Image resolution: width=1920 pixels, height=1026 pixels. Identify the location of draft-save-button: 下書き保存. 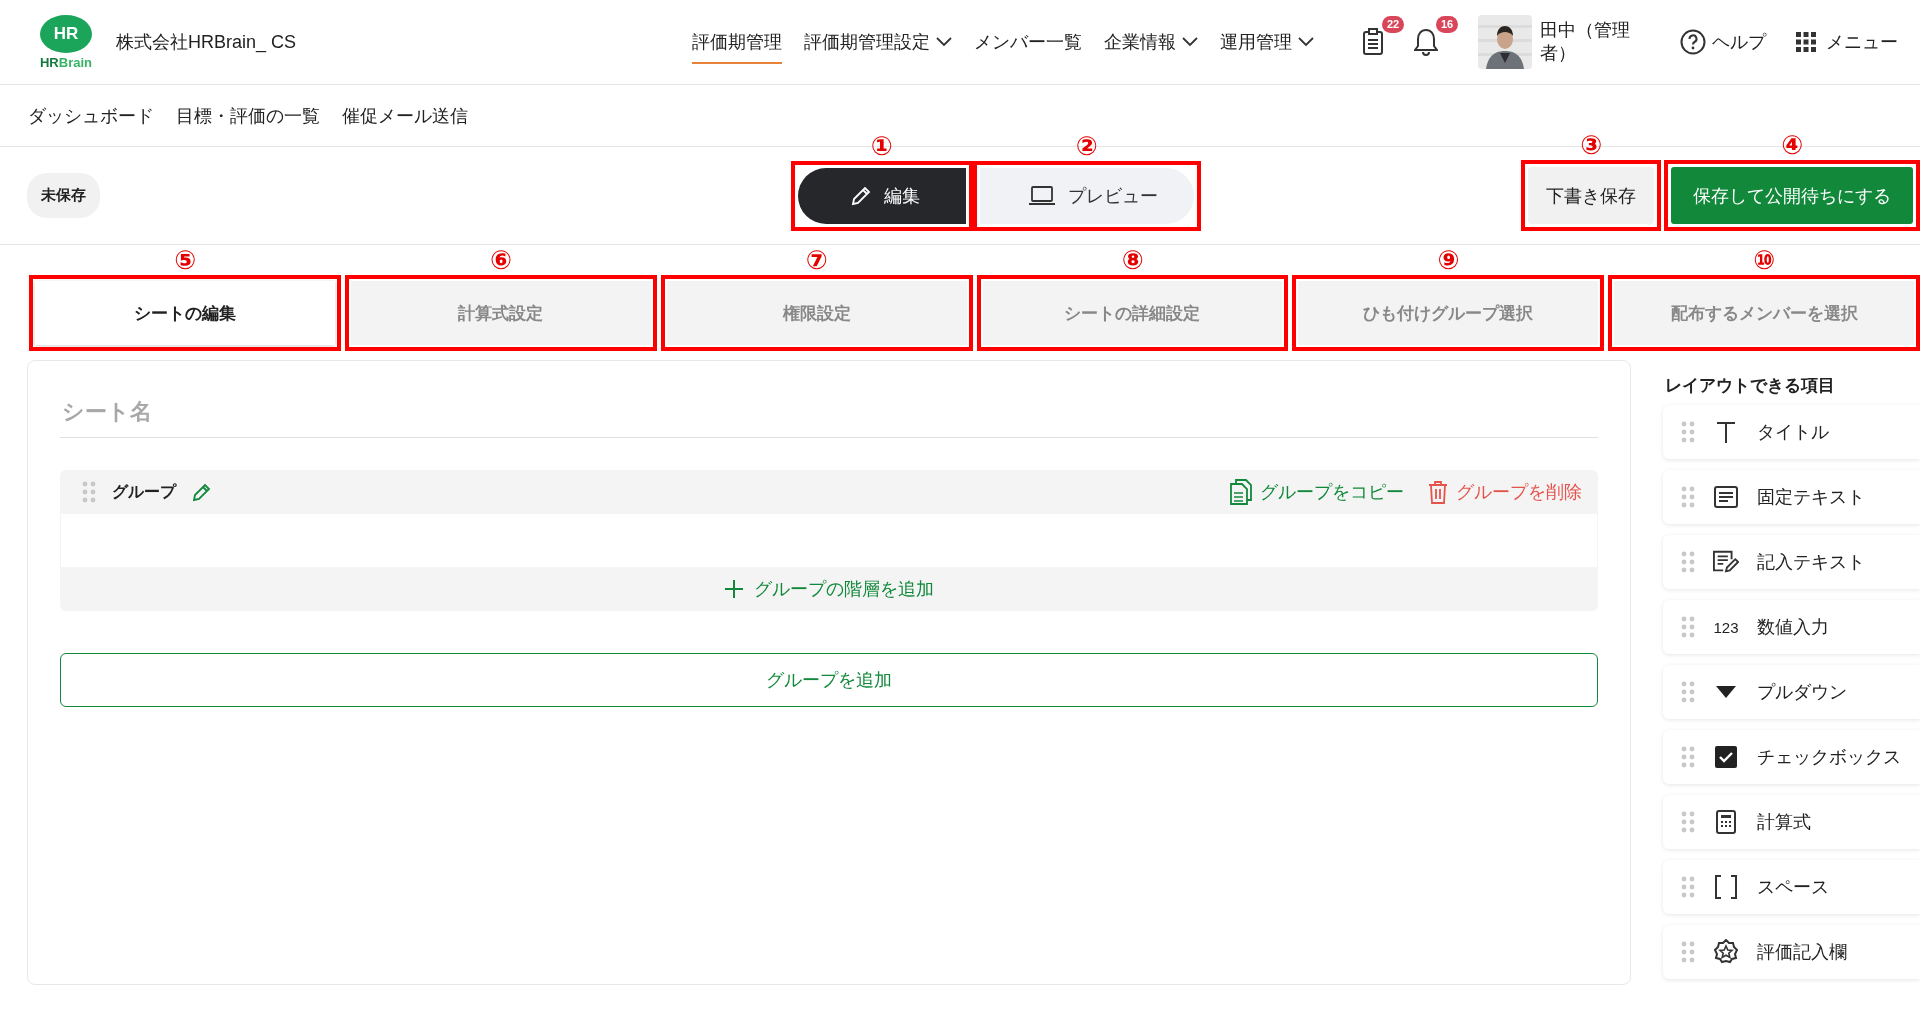
(1591, 195).